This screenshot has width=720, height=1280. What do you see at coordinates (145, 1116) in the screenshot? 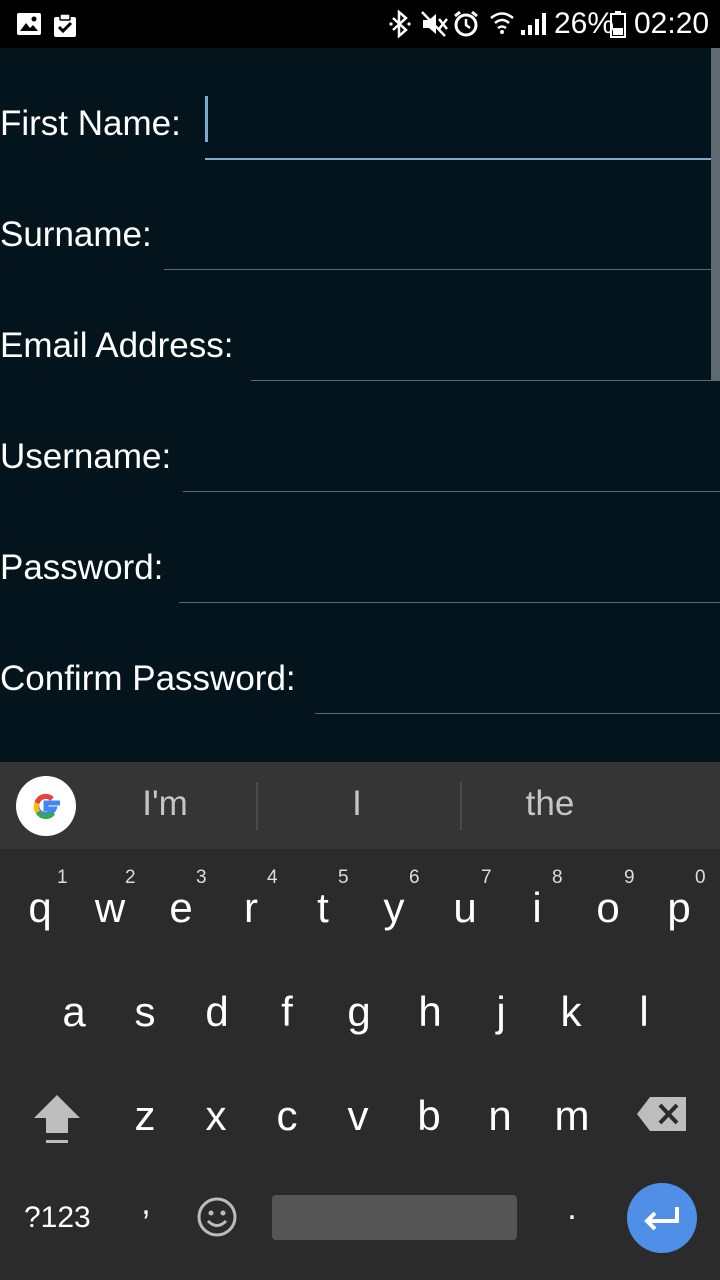
I see `key-z: z` at bounding box center [145, 1116].